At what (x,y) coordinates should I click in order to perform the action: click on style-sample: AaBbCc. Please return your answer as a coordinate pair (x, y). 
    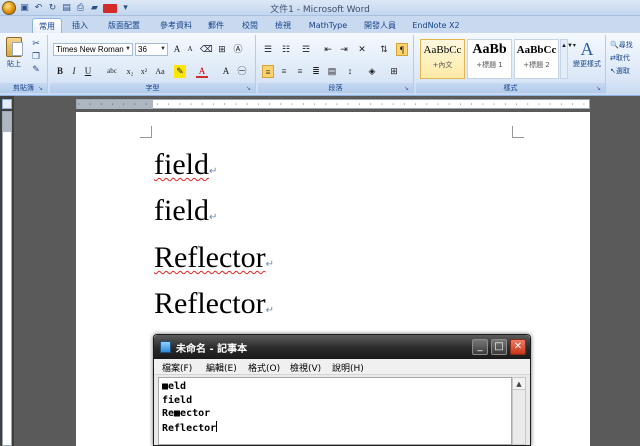
    Looking at the image, I should click on (442, 50).